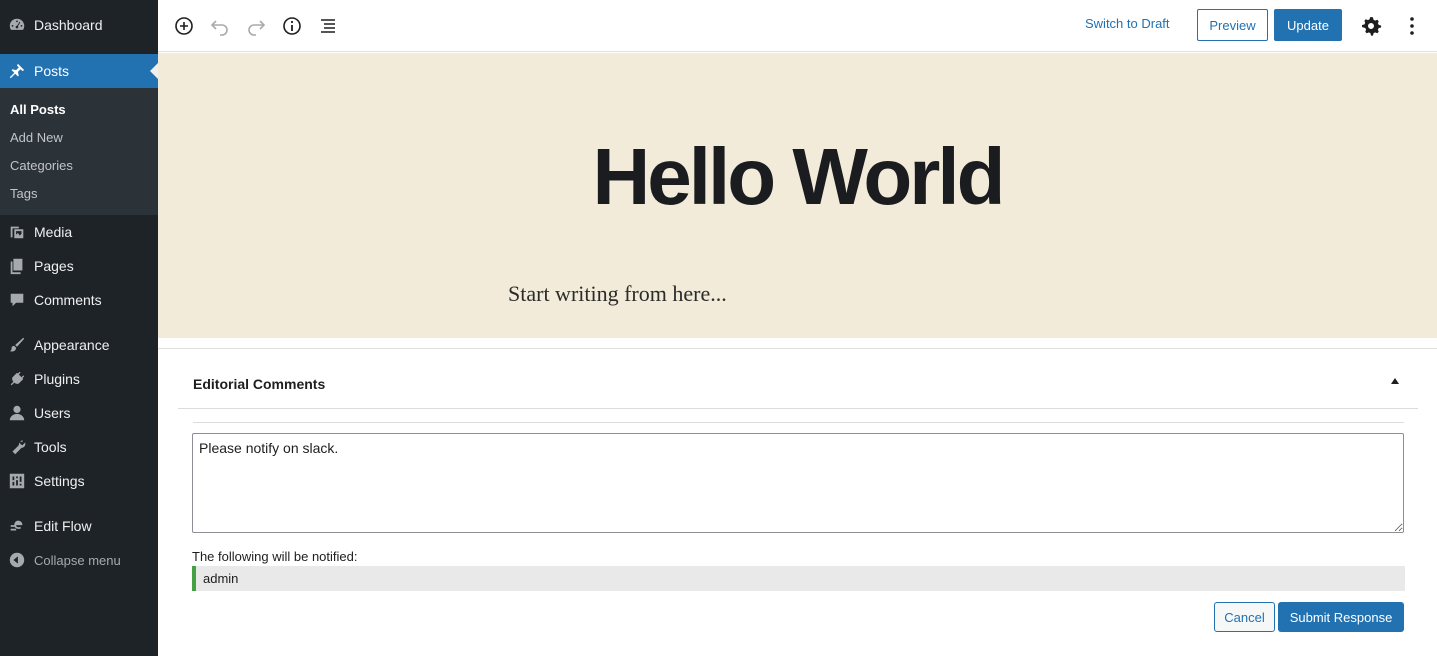 The width and height of the screenshot is (1437, 656). What do you see at coordinates (797, 26) in the screenshot?
I see `editor-toolbar: Switch to Draft Preview Update` at bounding box center [797, 26].